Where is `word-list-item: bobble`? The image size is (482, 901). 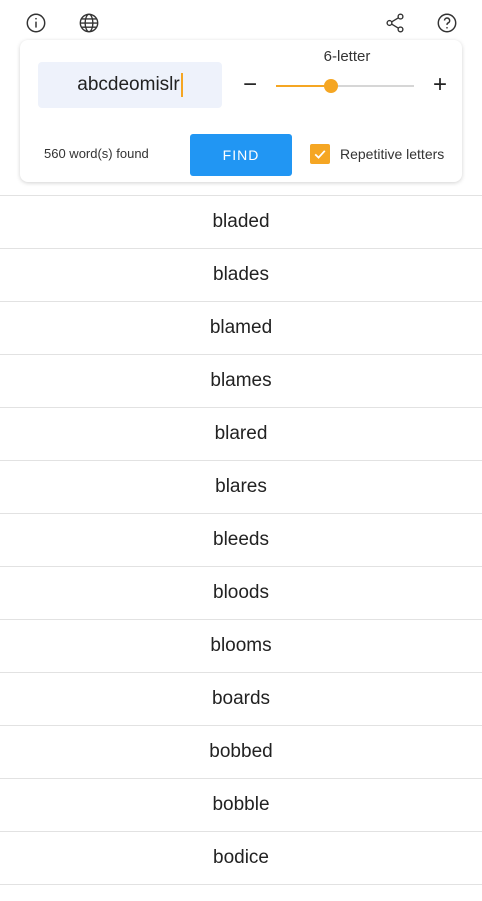
word-list-item: bobble is located at coordinates (241, 805).